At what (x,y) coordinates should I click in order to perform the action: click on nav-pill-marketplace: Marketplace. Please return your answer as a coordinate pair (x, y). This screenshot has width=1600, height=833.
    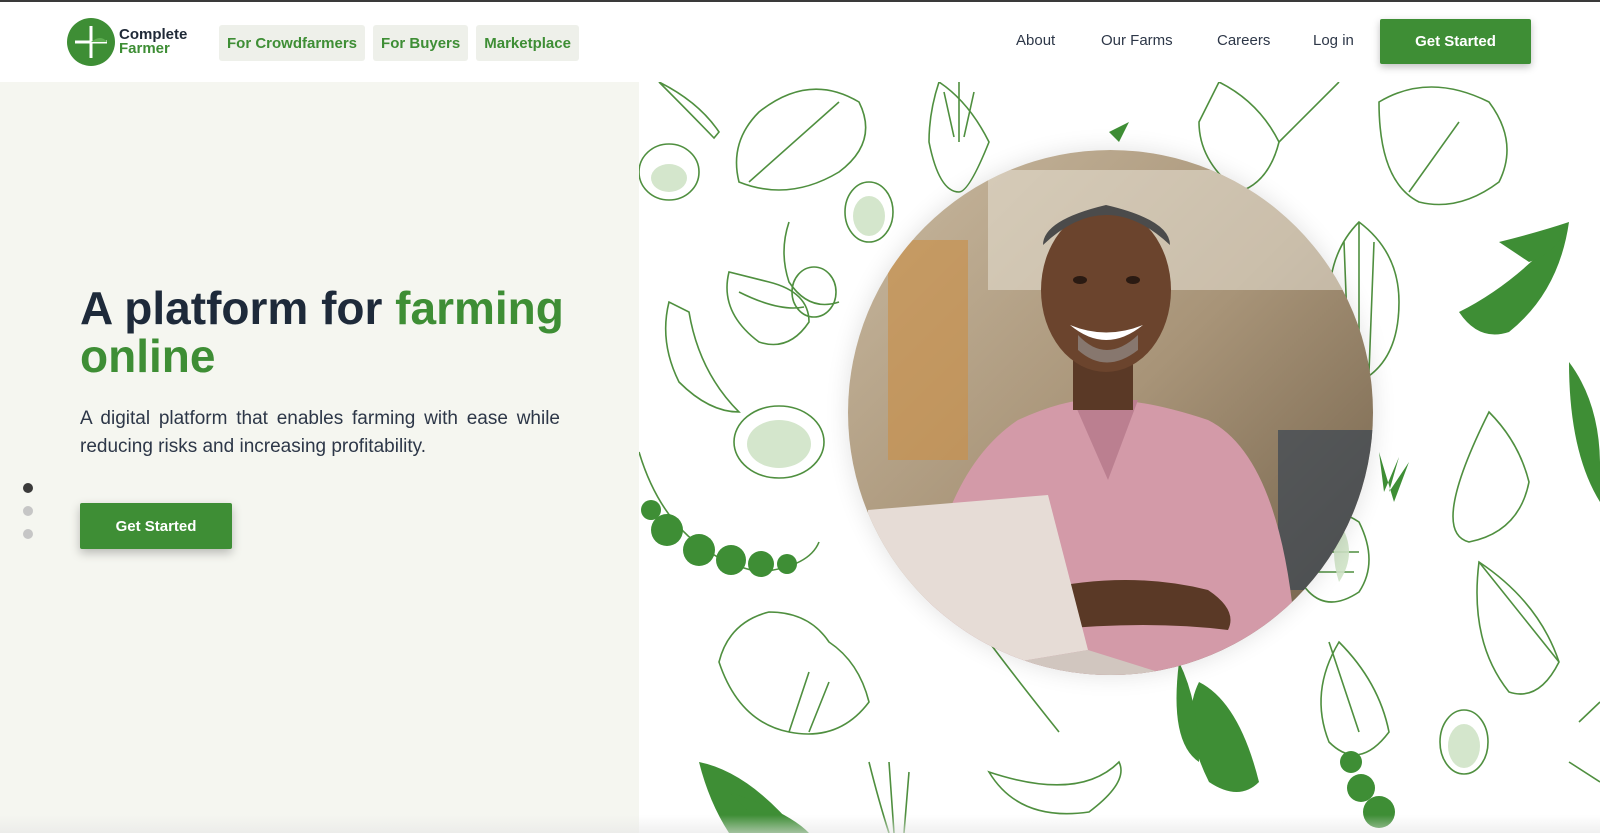
    Looking at the image, I should click on (527, 43).